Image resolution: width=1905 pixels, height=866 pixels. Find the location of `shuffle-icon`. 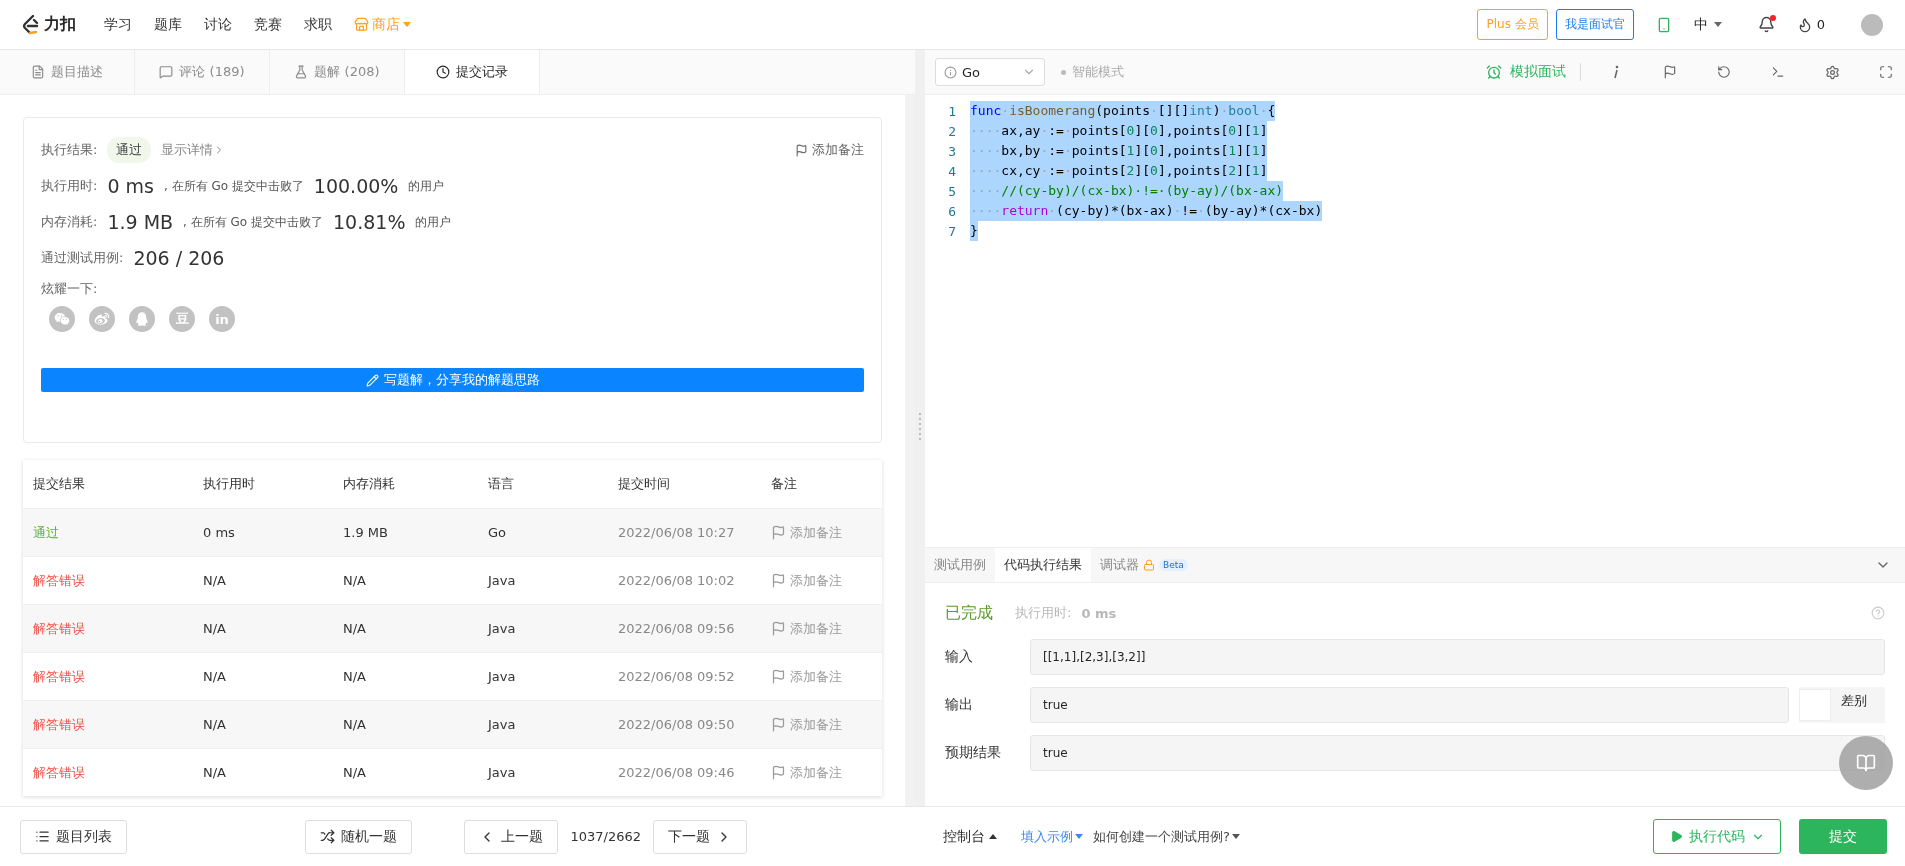

shuffle-icon is located at coordinates (328, 836).